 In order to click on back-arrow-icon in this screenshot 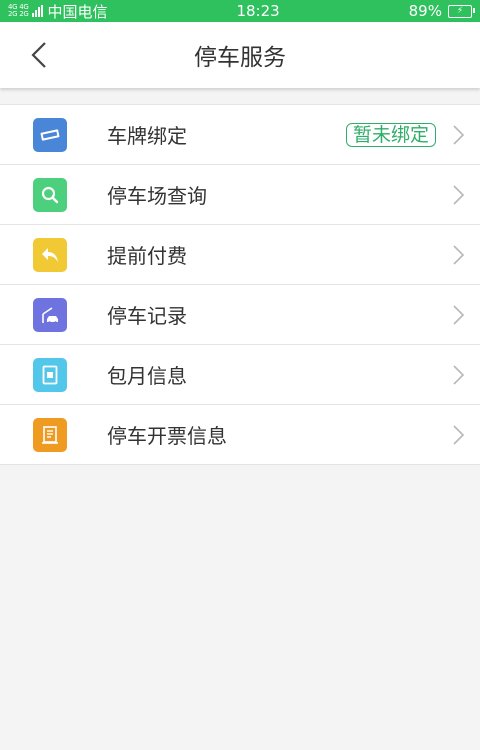, I will do `click(38, 55)`.